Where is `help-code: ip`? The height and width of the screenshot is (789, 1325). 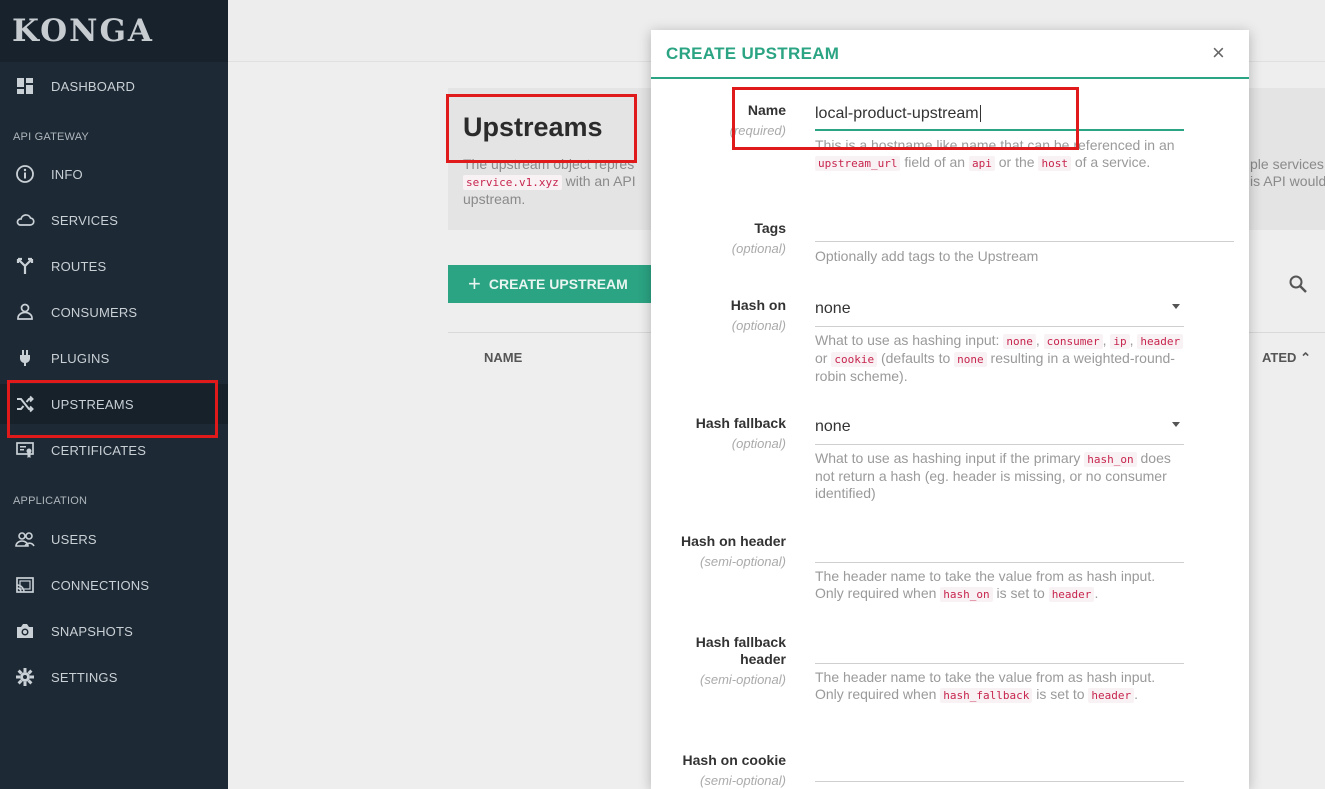 help-code: ip is located at coordinates (1120, 341).